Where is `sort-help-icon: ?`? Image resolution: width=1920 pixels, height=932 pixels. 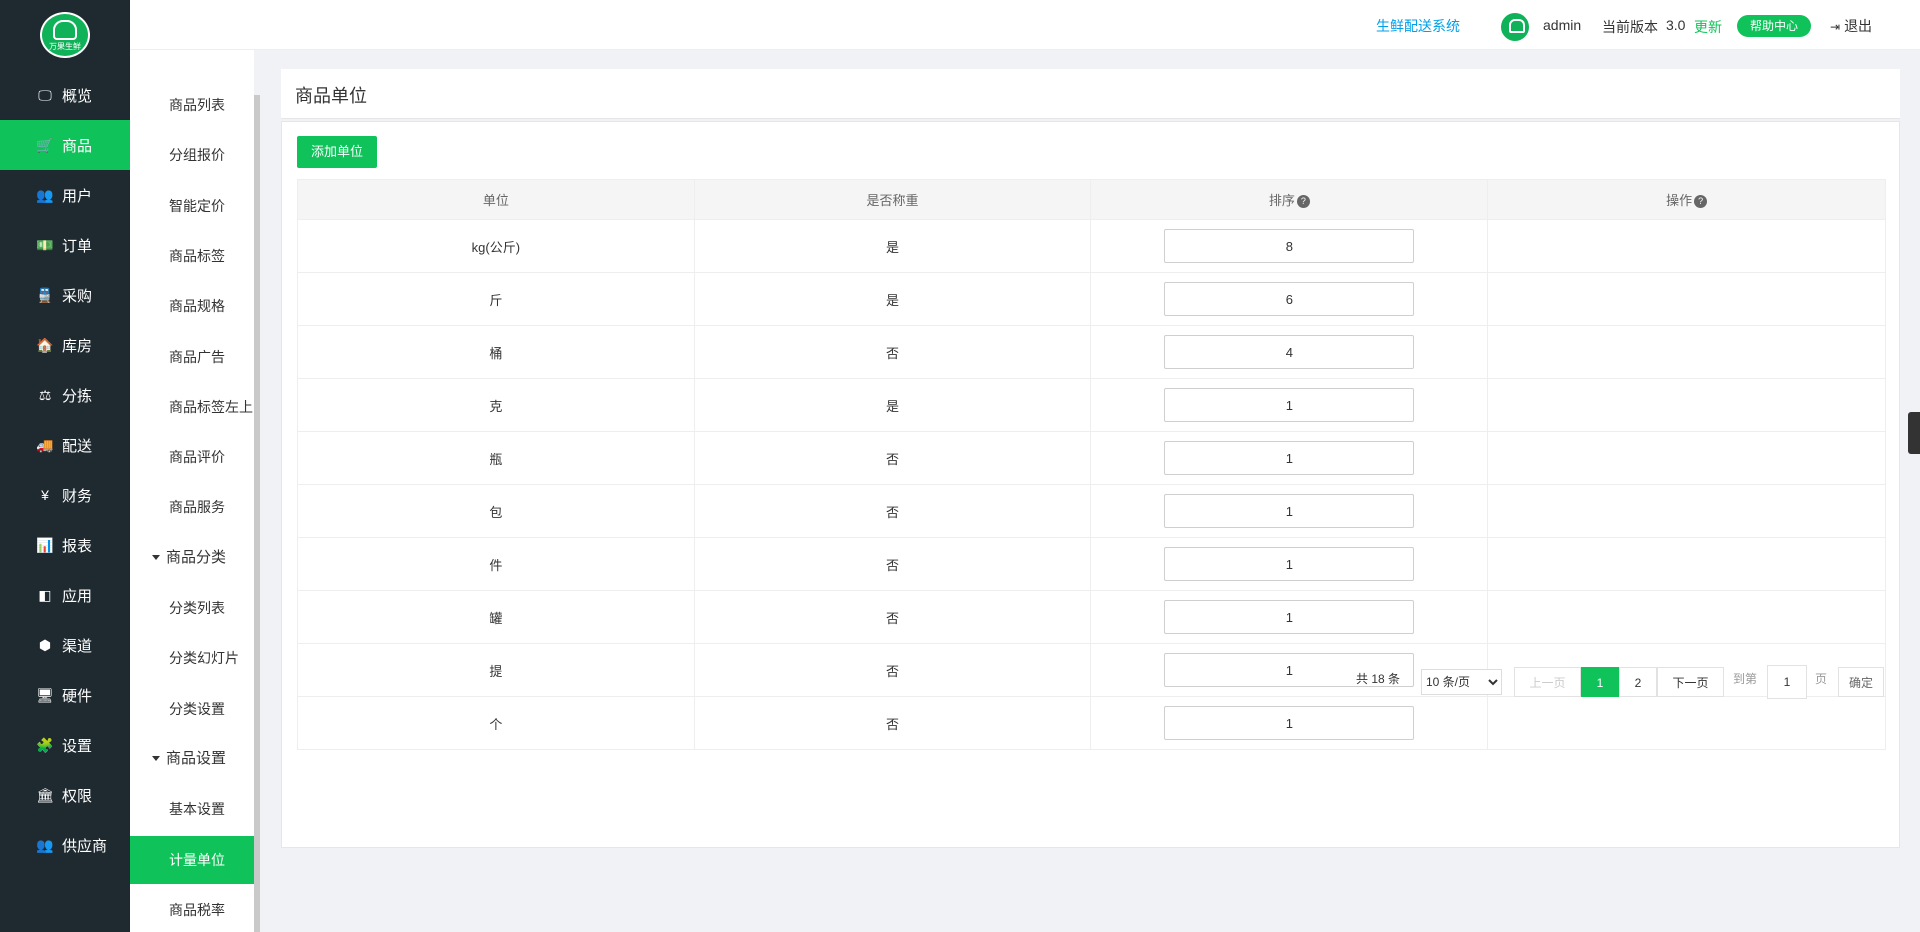 sort-help-icon: ? is located at coordinates (1303, 202).